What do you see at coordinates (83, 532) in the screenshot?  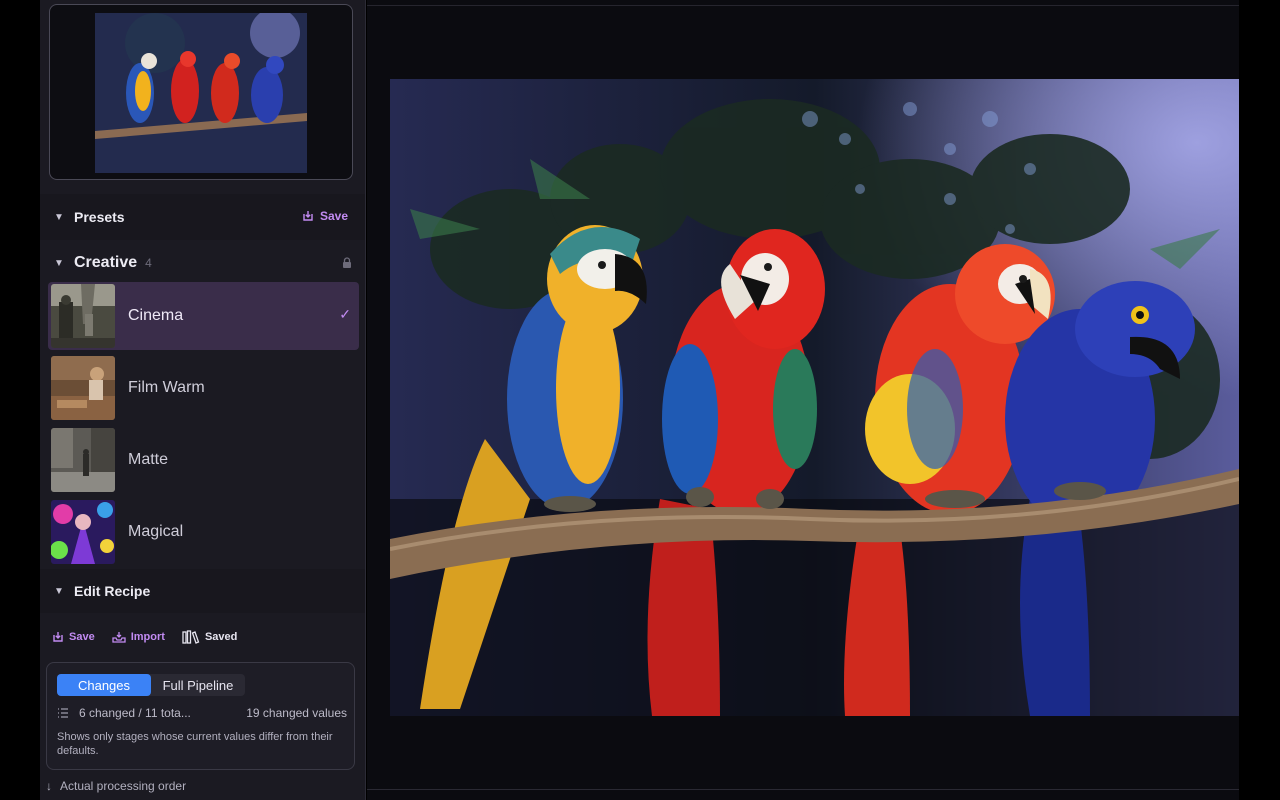 I see `preset-thumbnail-magical` at bounding box center [83, 532].